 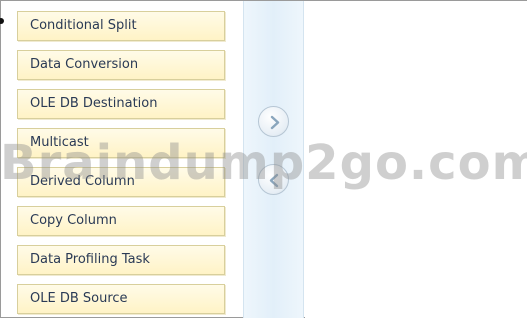 I want to click on chevron-left-icon, so click(x=274, y=180).